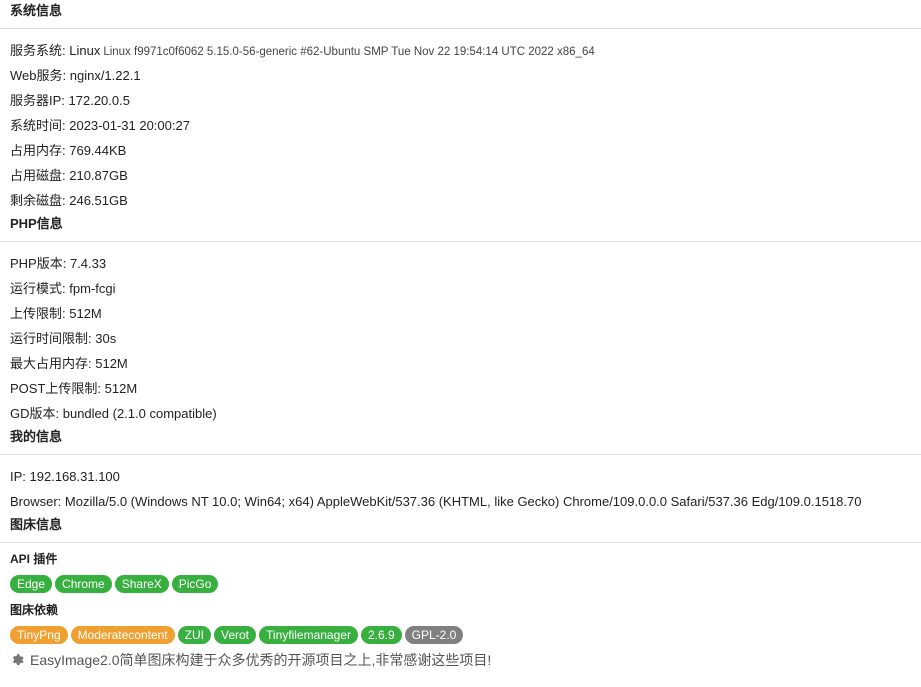  What do you see at coordinates (139, 413) in the screenshot?
I see `row-value: bundled (2.1.0 compatible)` at bounding box center [139, 413].